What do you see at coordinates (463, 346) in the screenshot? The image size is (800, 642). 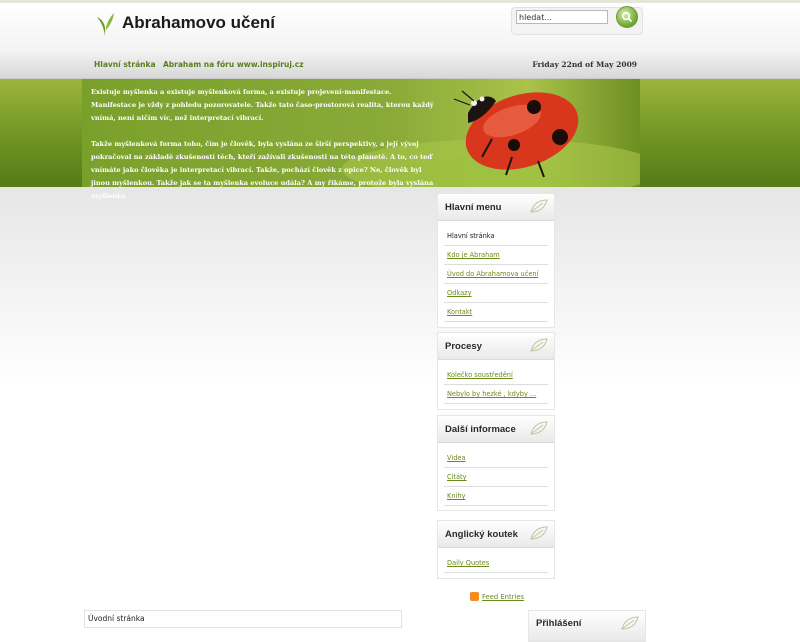 I see `procesy-title: Procesy` at bounding box center [463, 346].